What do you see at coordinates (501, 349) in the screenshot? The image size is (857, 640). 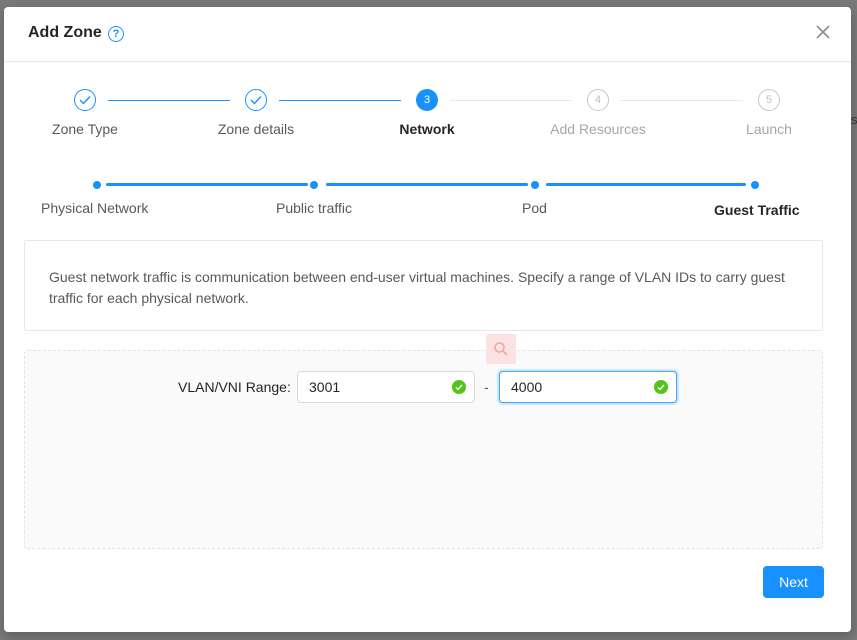 I see `zoom-icon` at bounding box center [501, 349].